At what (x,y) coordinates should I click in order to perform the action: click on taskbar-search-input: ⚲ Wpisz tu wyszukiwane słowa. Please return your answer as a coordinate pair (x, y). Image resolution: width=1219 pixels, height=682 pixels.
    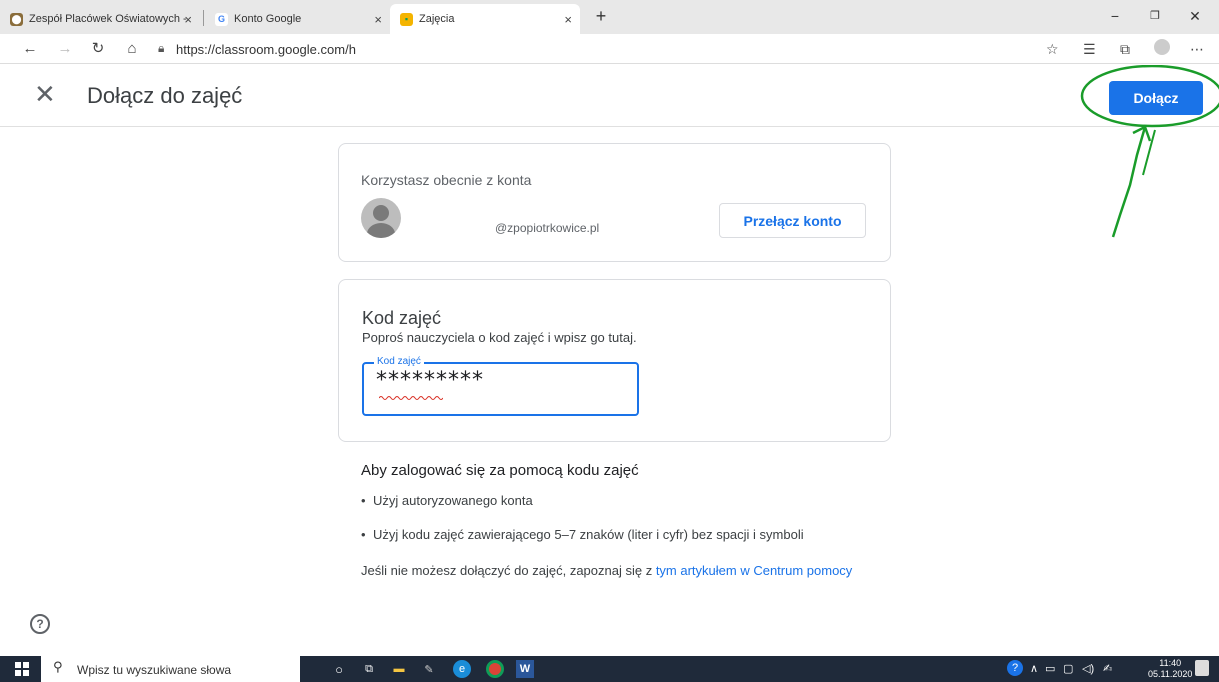
    Looking at the image, I should click on (170, 669).